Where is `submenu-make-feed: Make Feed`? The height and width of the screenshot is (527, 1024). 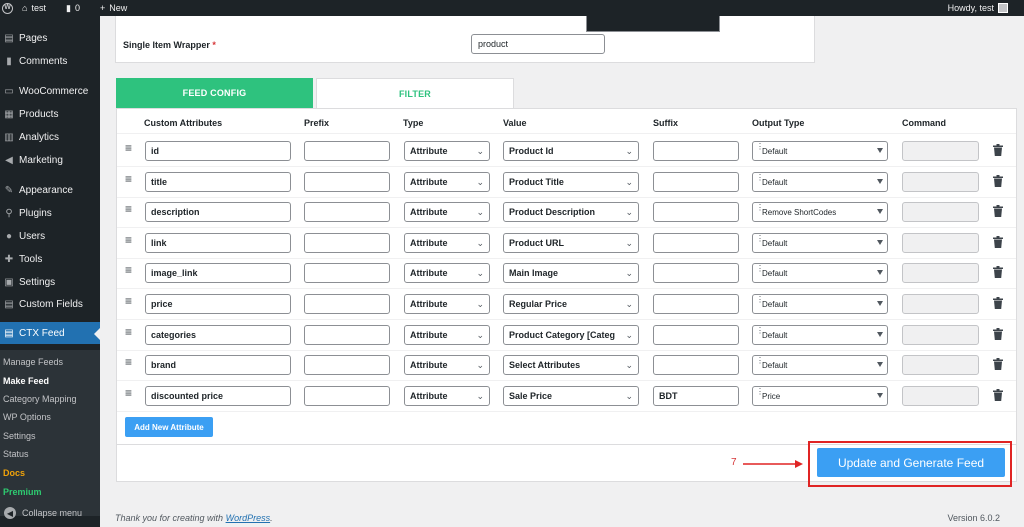
submenu-make-feed: Make Feed is located at coordinates (26, 381).